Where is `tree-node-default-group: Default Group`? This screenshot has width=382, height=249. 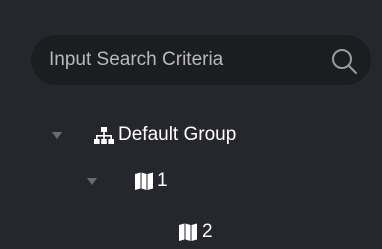 tree-node-default-group: Default Group is located at coordinates (144, 135).